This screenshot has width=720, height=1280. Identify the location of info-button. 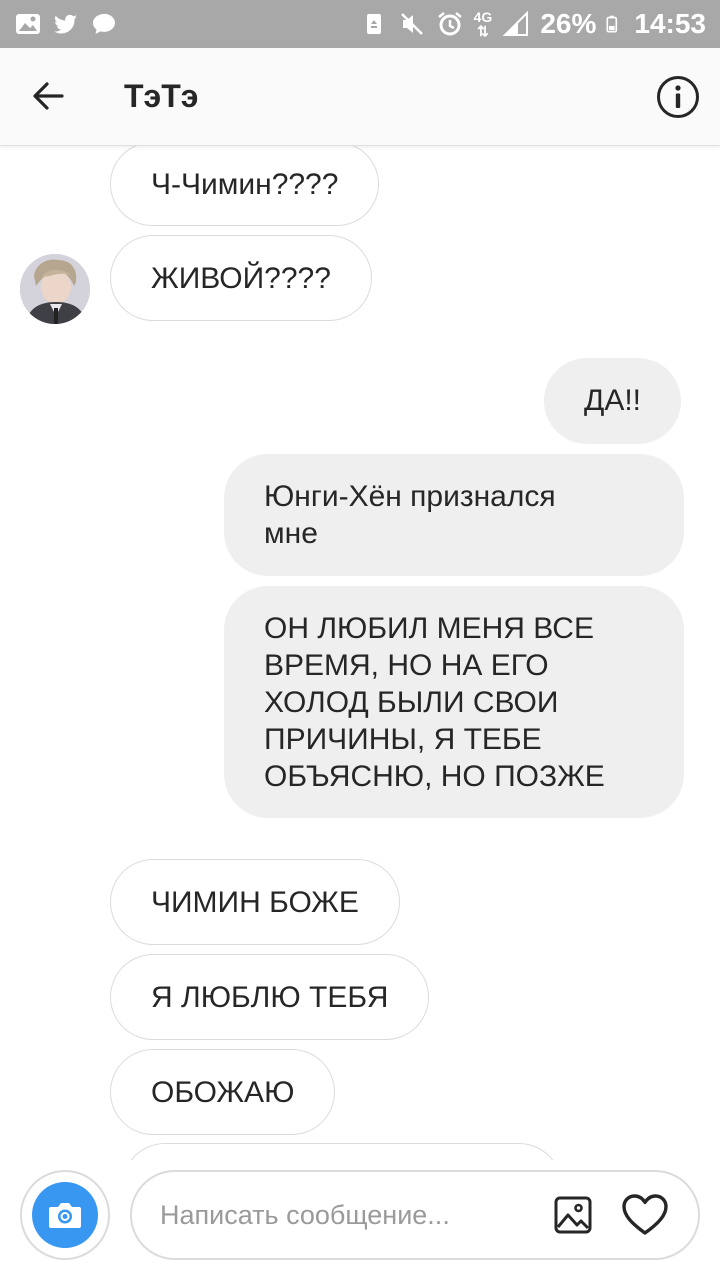
(678, 97).